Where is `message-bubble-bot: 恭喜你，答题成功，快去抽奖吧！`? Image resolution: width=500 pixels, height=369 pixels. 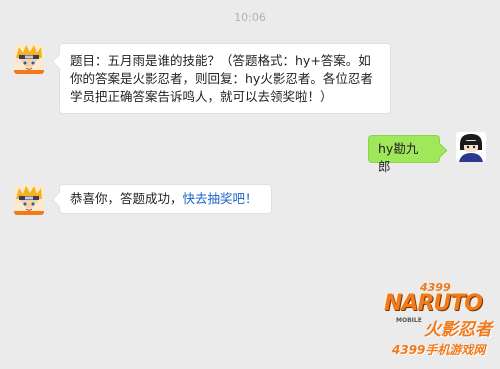 message-bubble-bot: 恭喜你，答题成功，快去抽奖吧！ is located at coordinates (161, 199).